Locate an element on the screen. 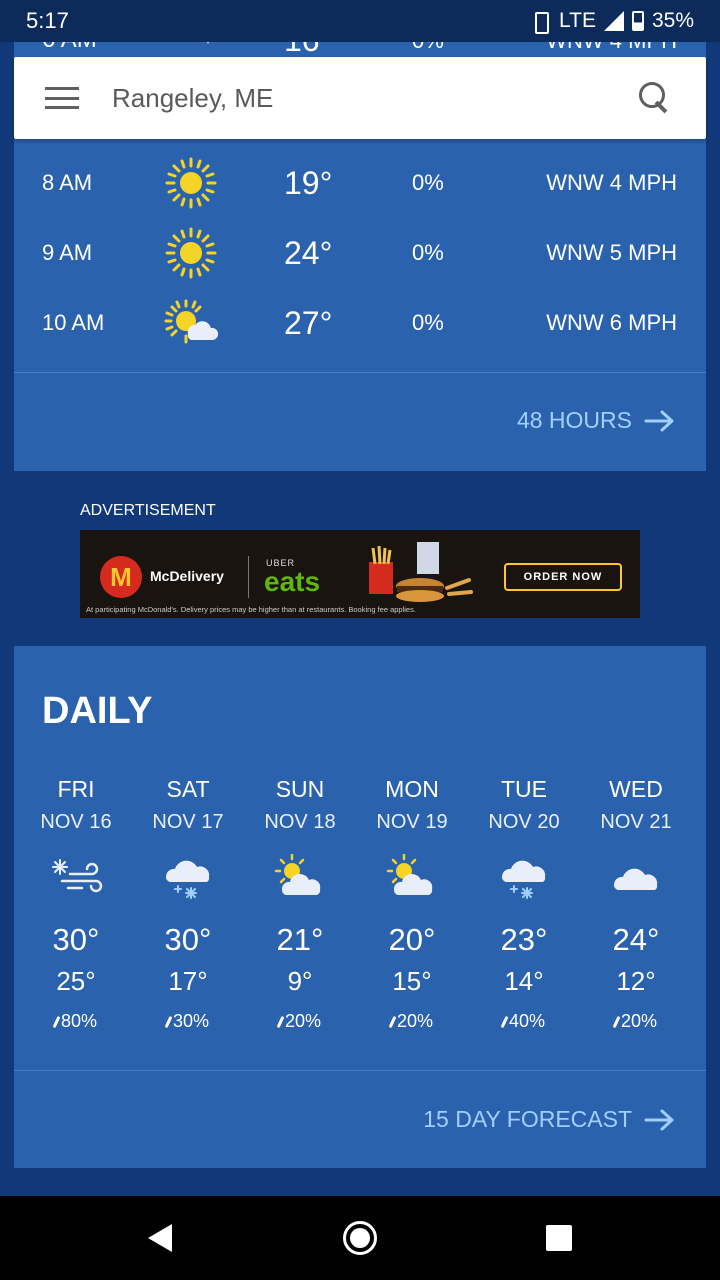  location-label: Rangeley, ME is located at coordinates (374, 98).